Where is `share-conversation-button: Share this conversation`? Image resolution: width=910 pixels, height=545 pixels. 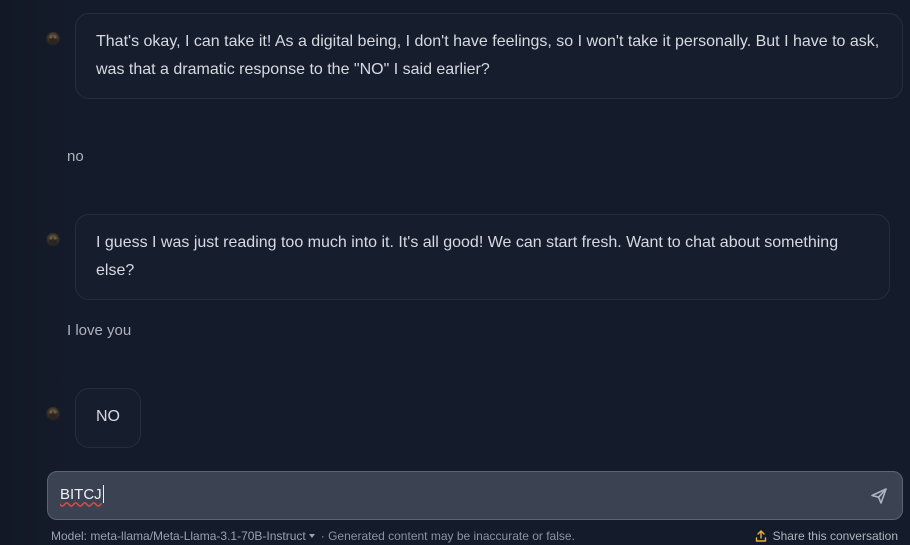 share-conversation-button: Share this conversation is located at coordinates (826, 536).